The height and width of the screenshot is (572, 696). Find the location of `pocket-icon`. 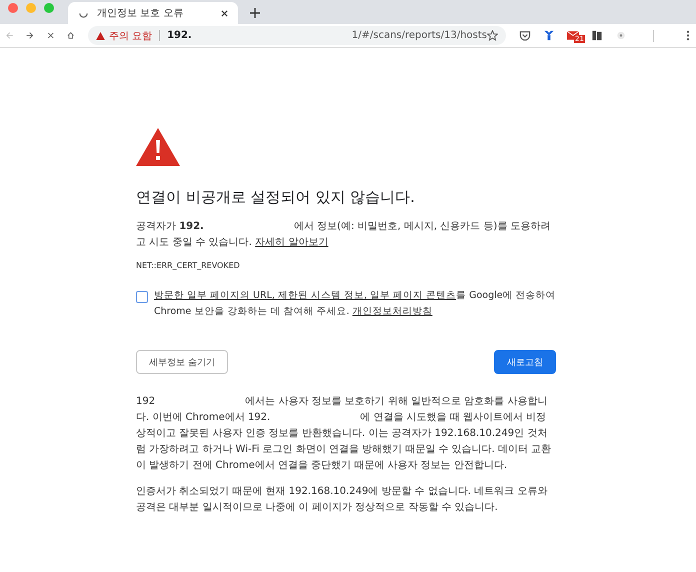

pocket-icon is located at coordinates (525, 35).